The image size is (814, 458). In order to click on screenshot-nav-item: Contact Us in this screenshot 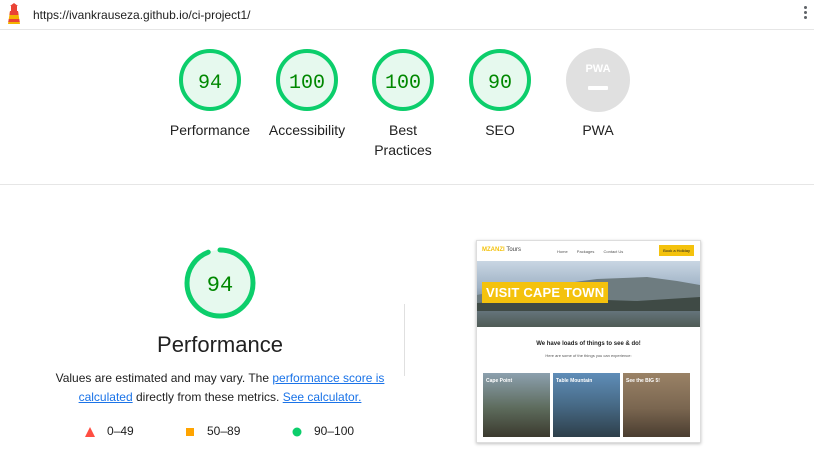, I will do `click(613, 251)`.